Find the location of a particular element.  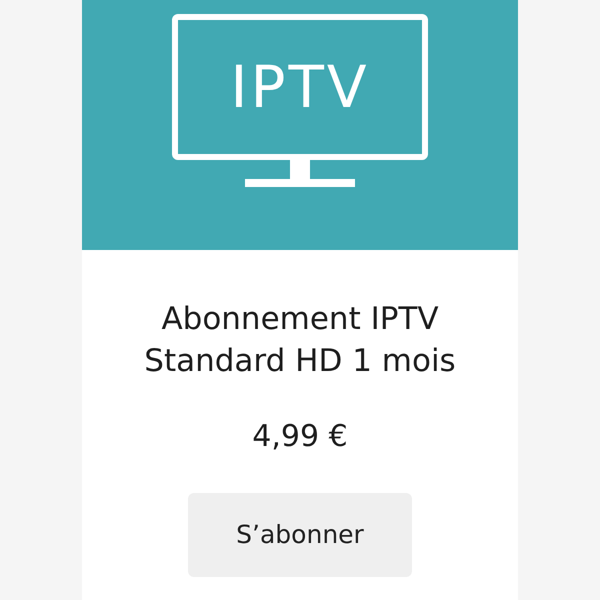

tv-screen-logo: IPTV is located at coordinates (300, 87).